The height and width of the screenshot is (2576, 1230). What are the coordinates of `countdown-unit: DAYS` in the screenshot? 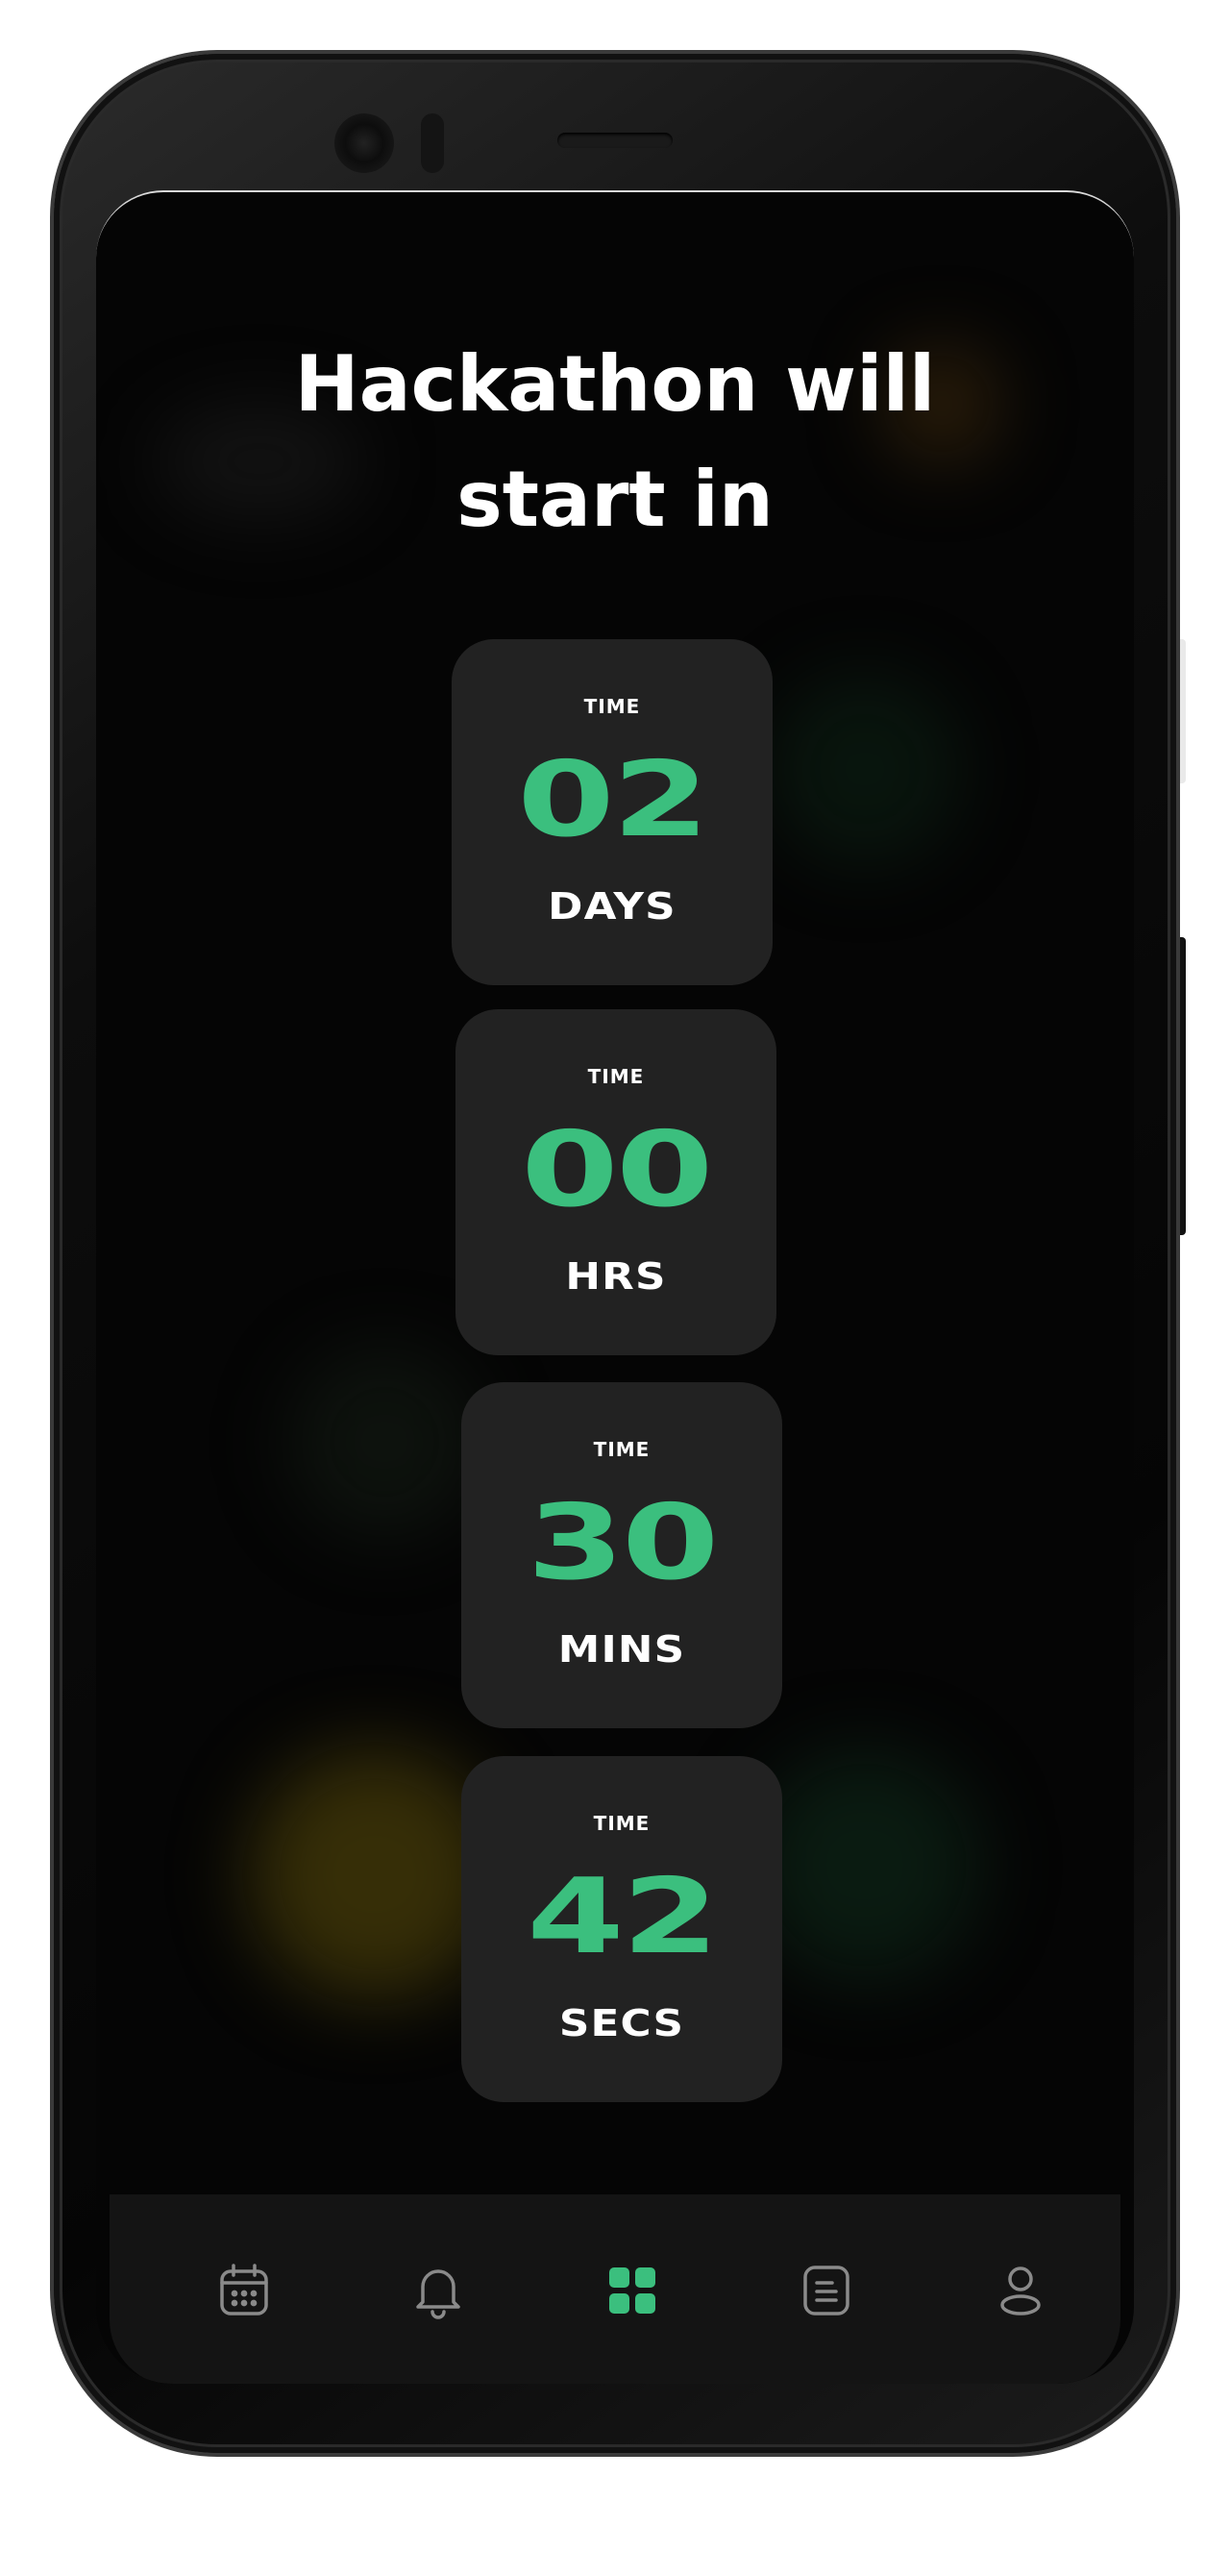 It's located at (612, 906).